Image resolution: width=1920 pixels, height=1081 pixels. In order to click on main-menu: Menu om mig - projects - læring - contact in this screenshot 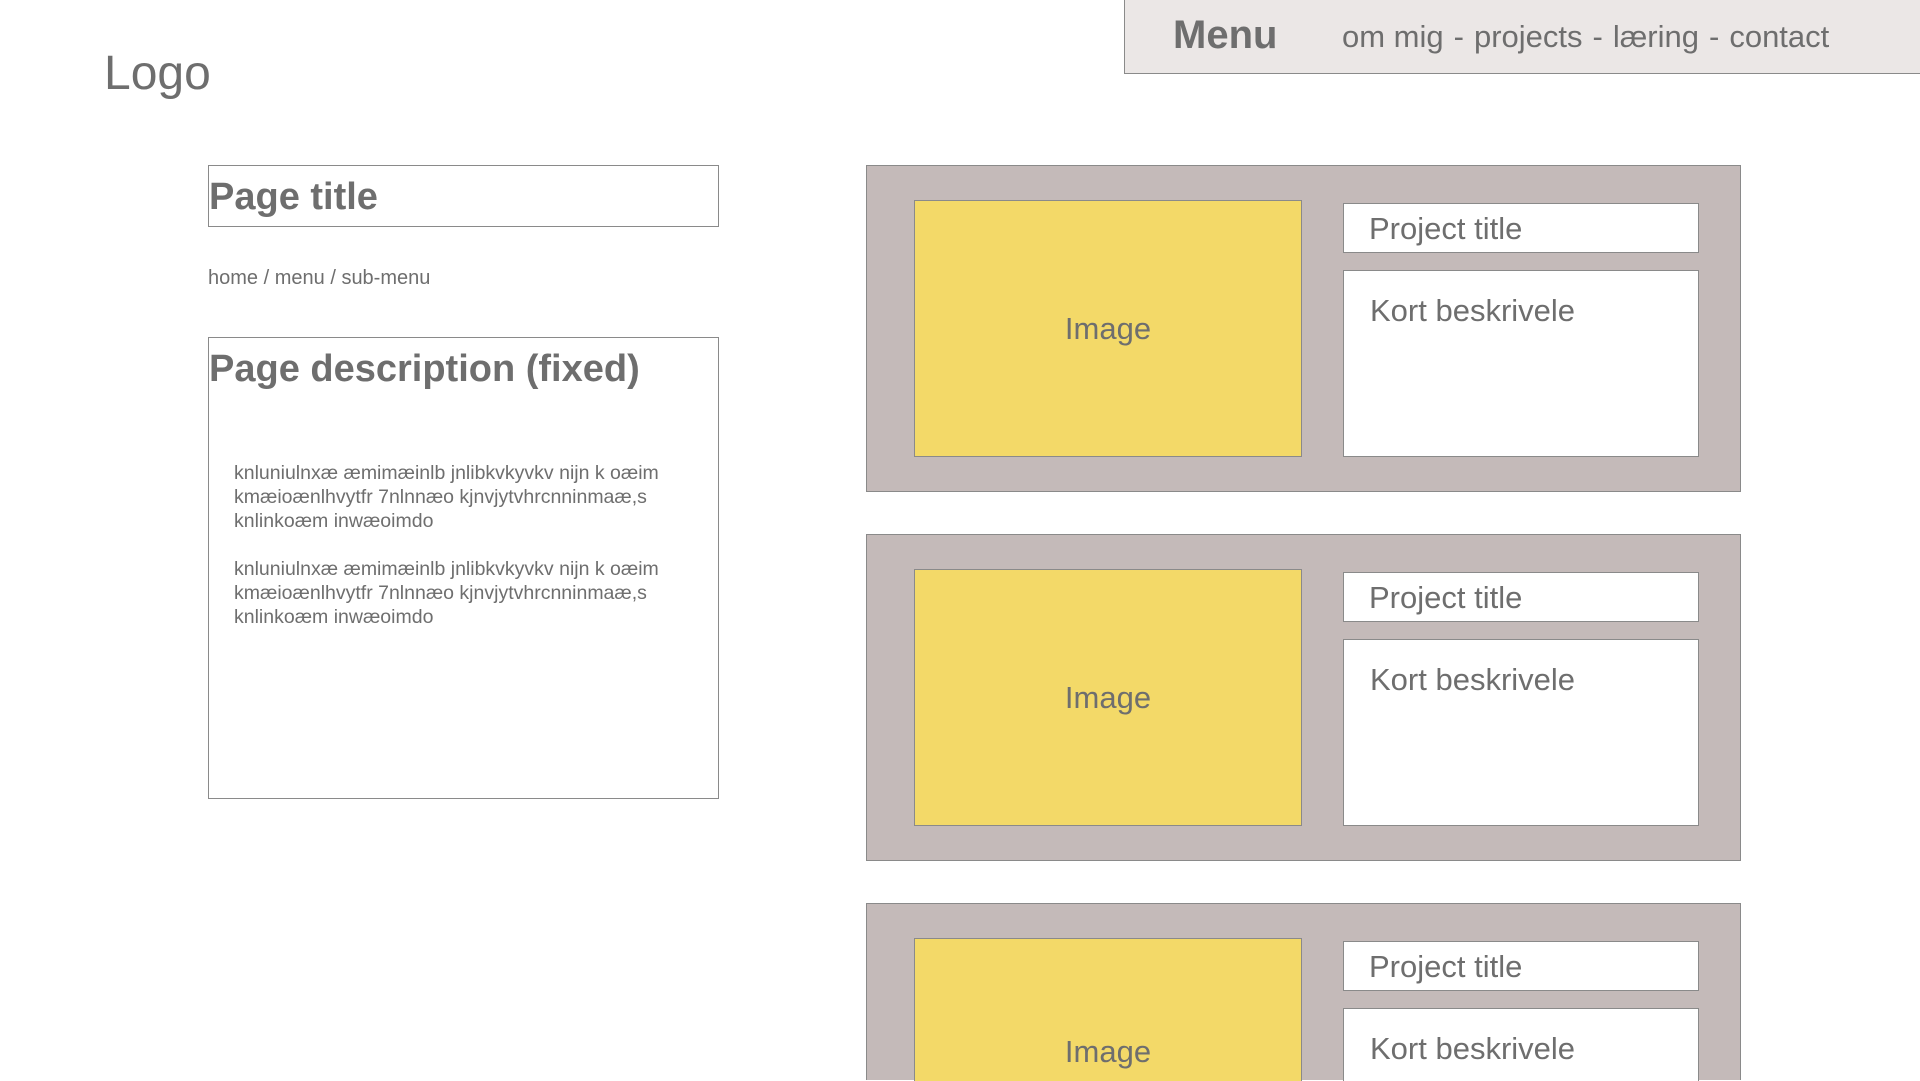, I will do `click(1522, 37)`.